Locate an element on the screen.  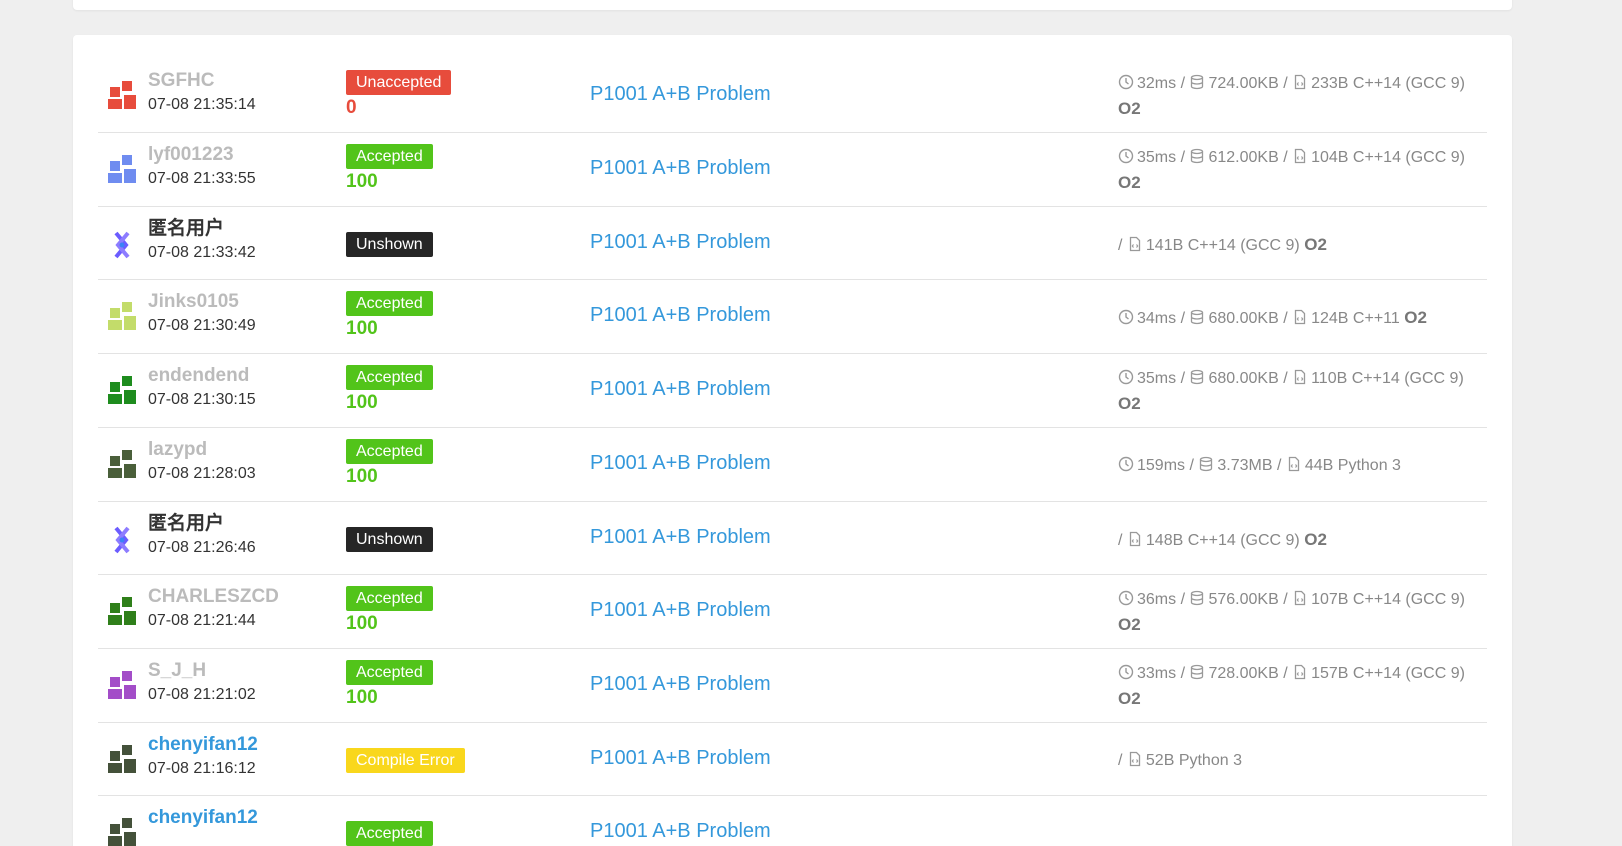
user-info: chenyifan12 07-08 21:16:12 is located at coordinates (203, 757).